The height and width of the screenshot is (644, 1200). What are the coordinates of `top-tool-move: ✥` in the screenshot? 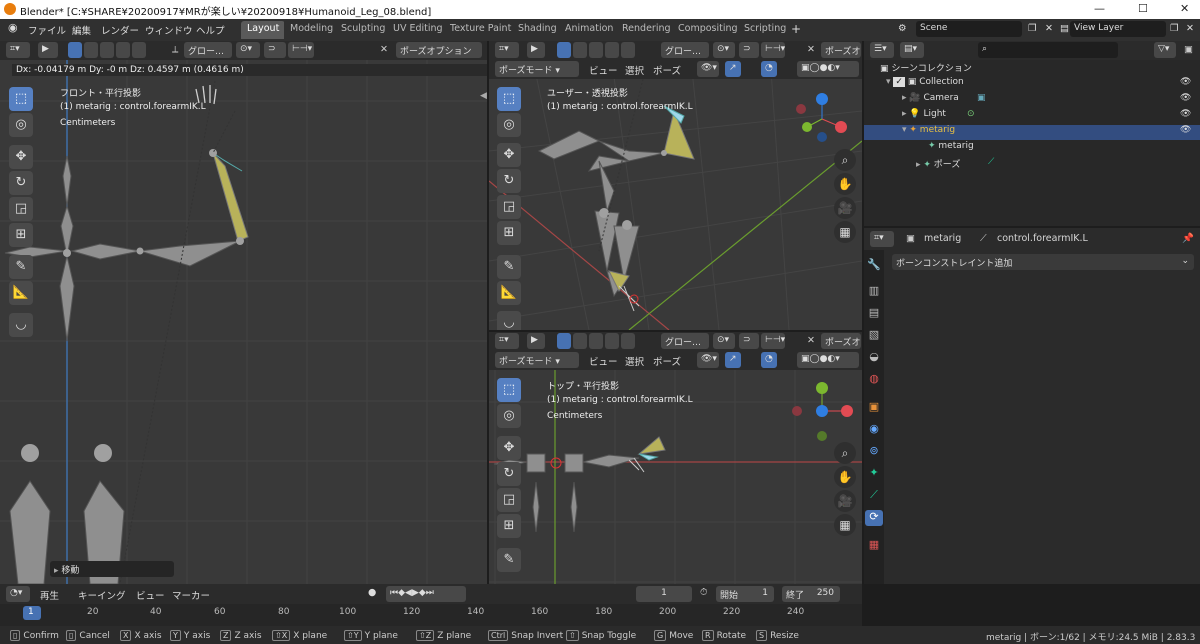 It's located at (509, 448).